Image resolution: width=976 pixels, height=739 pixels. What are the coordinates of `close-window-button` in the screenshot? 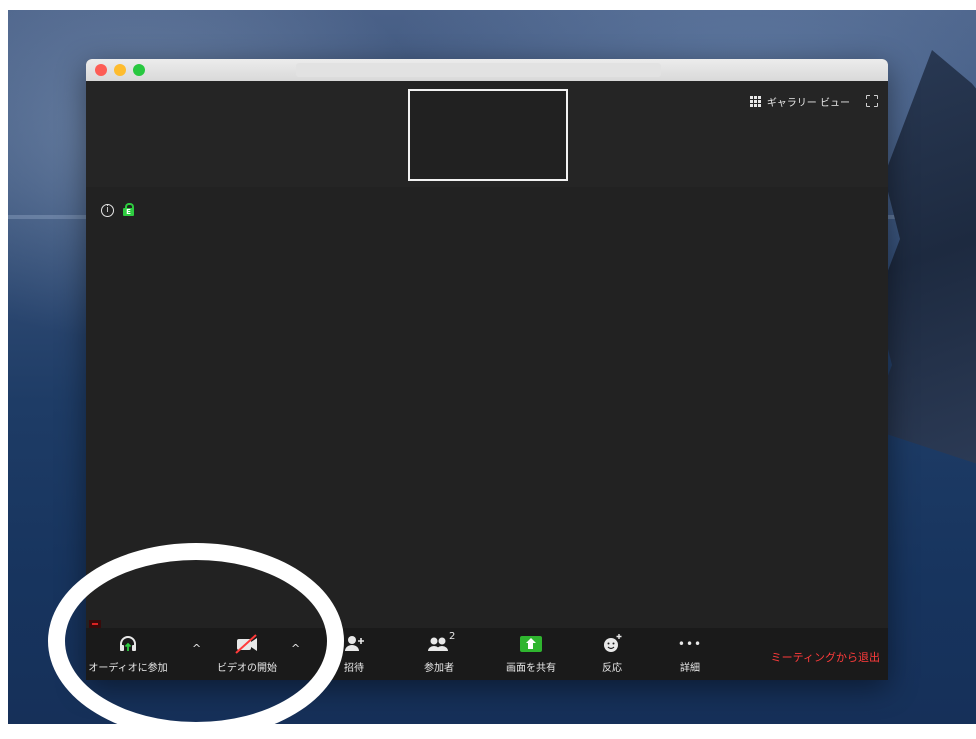 It's located at (101, 70).